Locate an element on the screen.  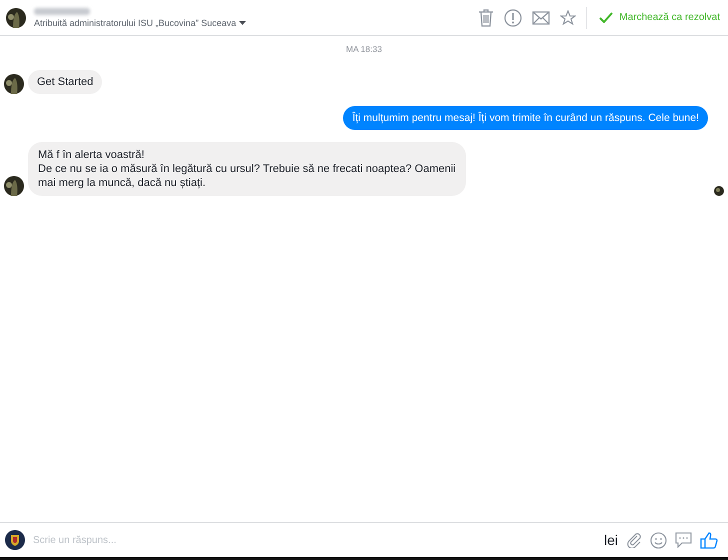
message-bubble: Mă f în alerta voastră! De ce nu se ia o măsură în legătură cu ursul? Trebuie să ne frecati noaptea? Oamenii mai merg la muncă, dacă nu știați. is located at coordinates (247, 169).